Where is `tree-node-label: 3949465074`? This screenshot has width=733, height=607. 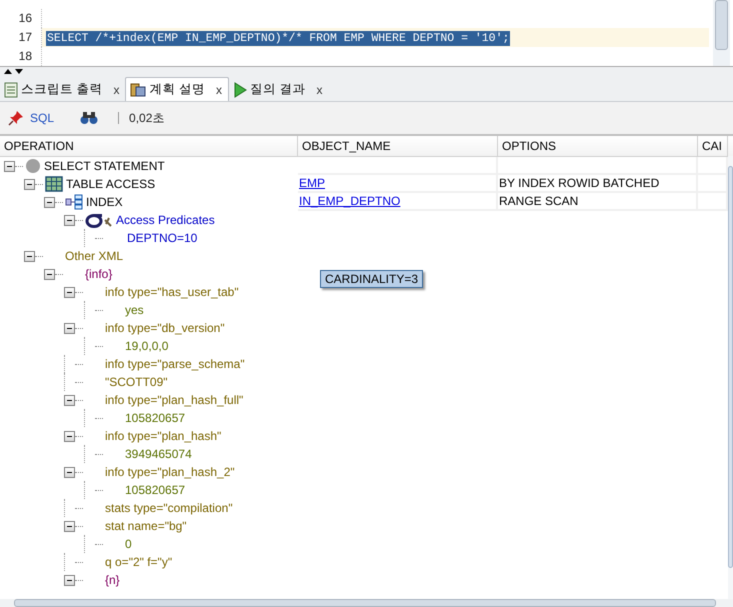 tree-node-label: 3949465074 is located at coordinates (148, 454).